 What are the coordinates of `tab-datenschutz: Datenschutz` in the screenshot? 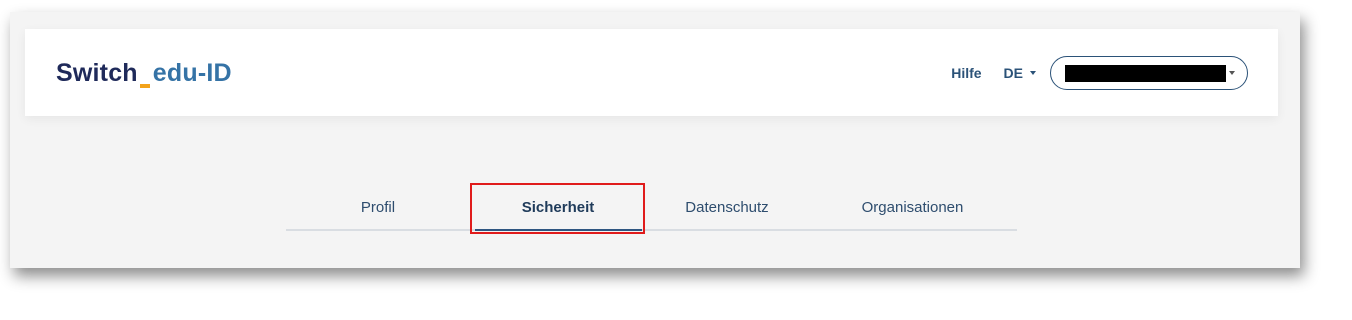 It's located at (727, 209).